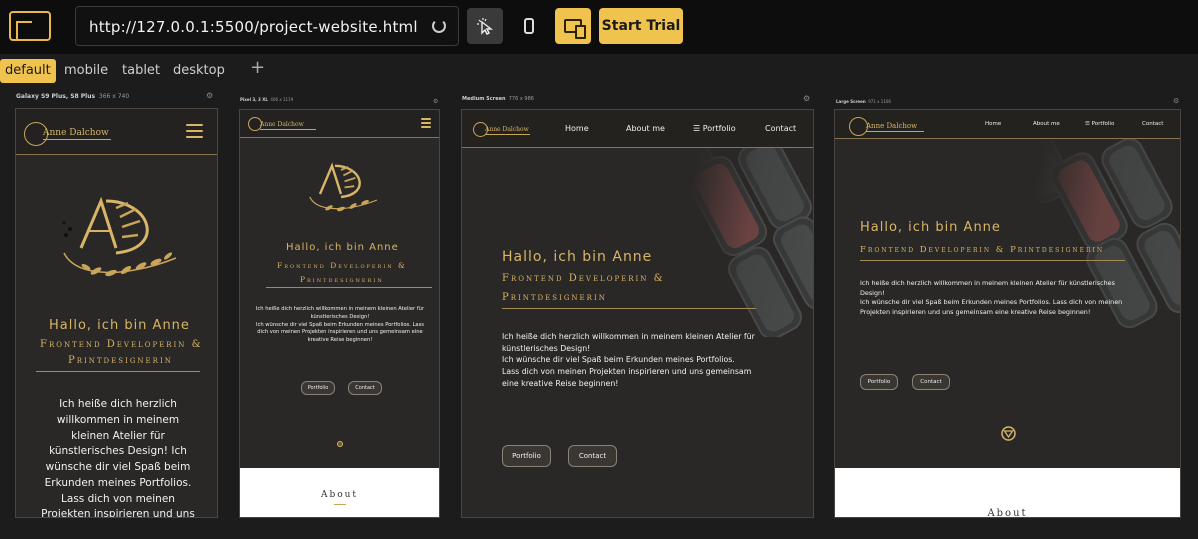 Image resolution: width=1198 pixels, height=539 pixels. Describe the element at coordinates (599, 71) in the screenshot. I see `view-tabs: default mobile tablet desktop +` at that location.